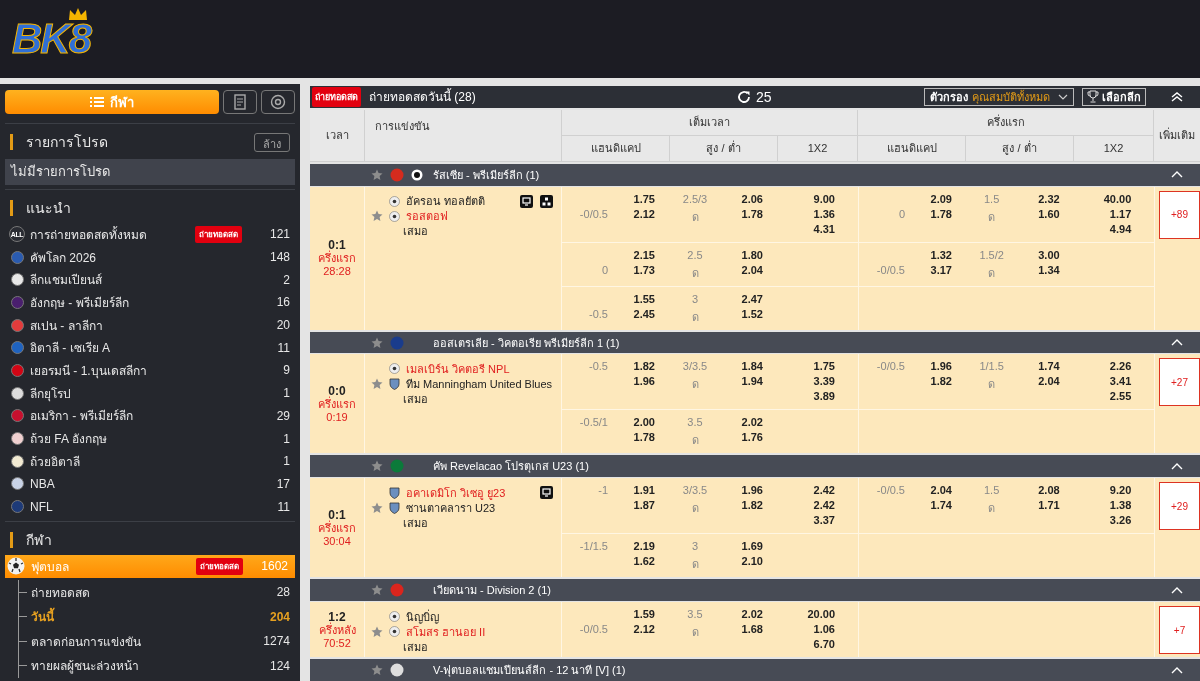  Describe the element at coordinates (1103, 215) in the screenshot. I see `odds-value: 1.17` at that location.